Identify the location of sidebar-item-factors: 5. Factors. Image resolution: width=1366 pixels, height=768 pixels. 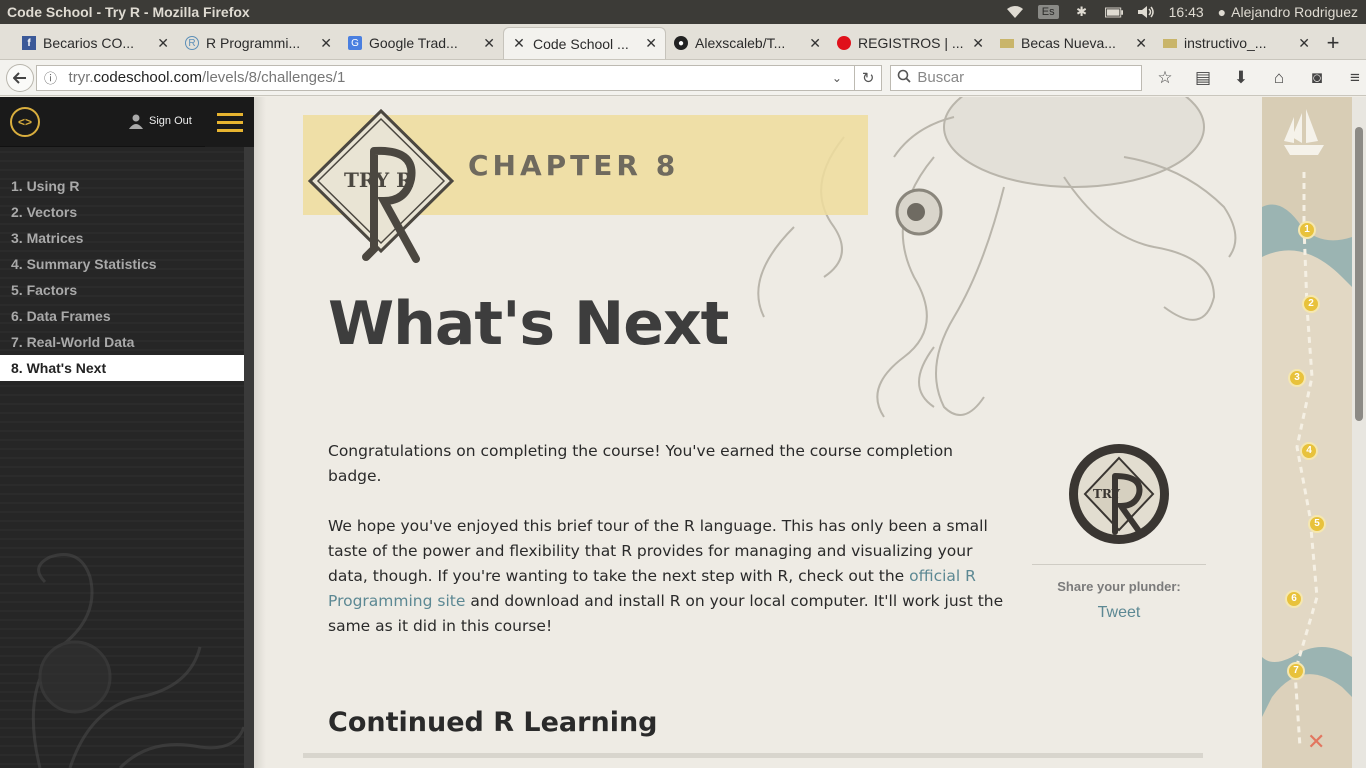
(127, 290).